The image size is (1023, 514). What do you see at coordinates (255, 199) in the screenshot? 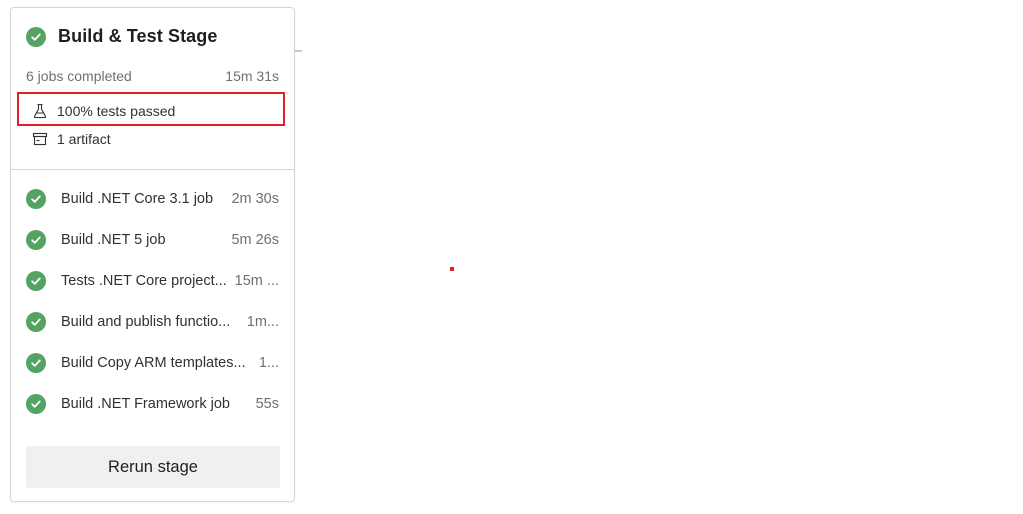
I see `job-duration: 2m 30s` at bounding box center [255, 199].